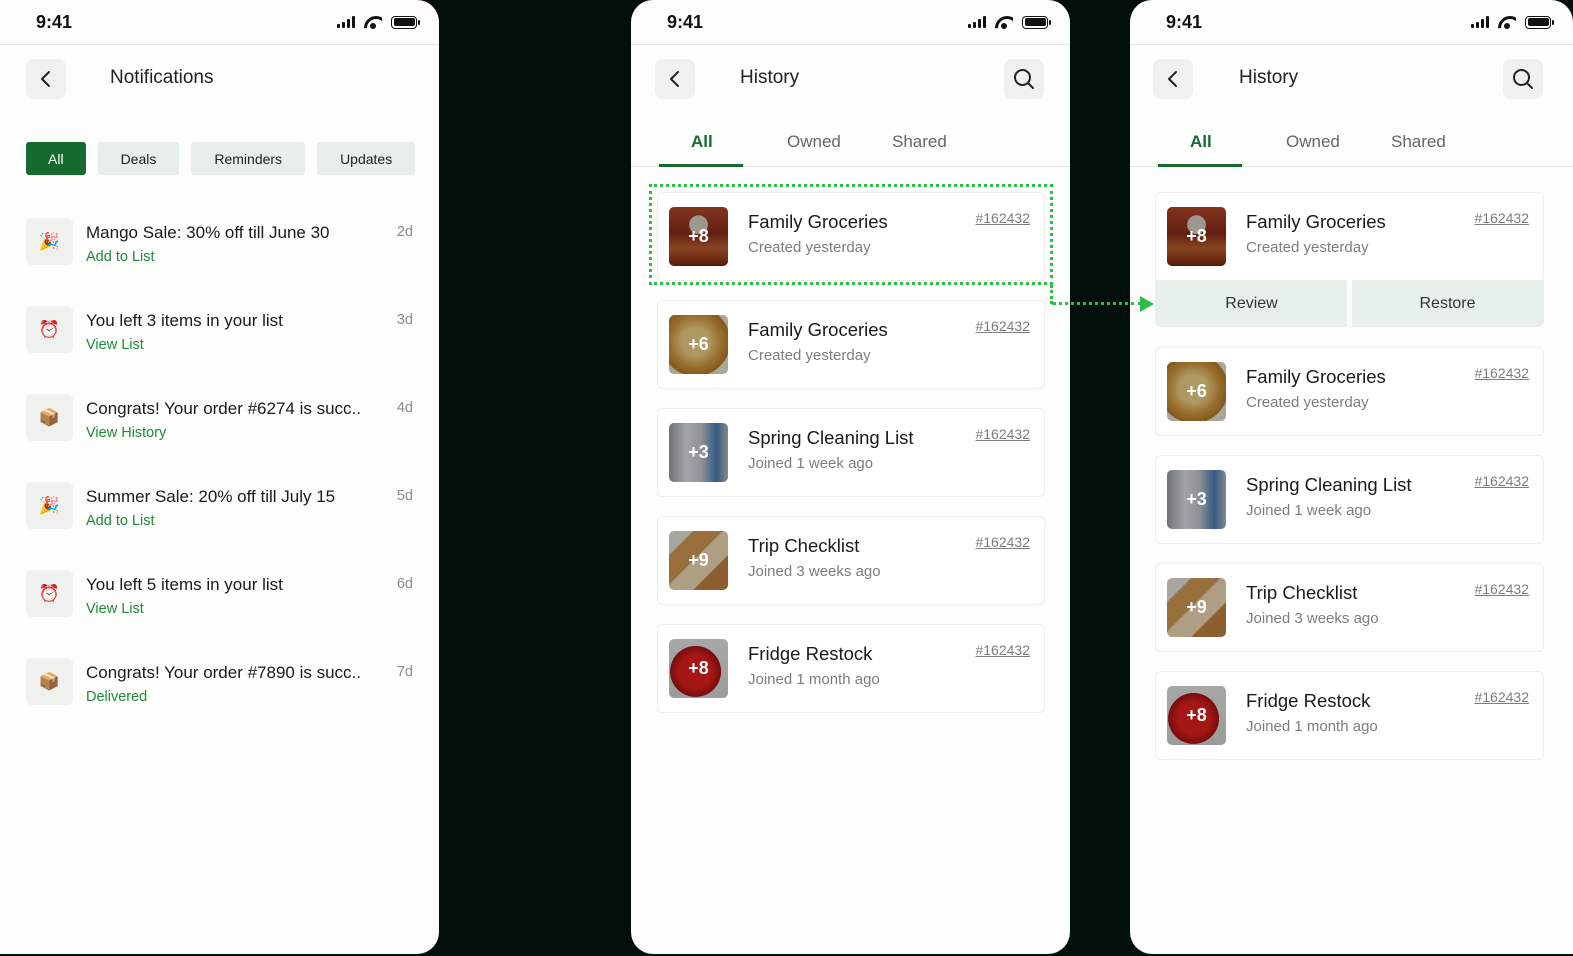  Describe the element at coordinates (116, 697) in the screenshot. I see `notification-action-link: Delivered` at that location.